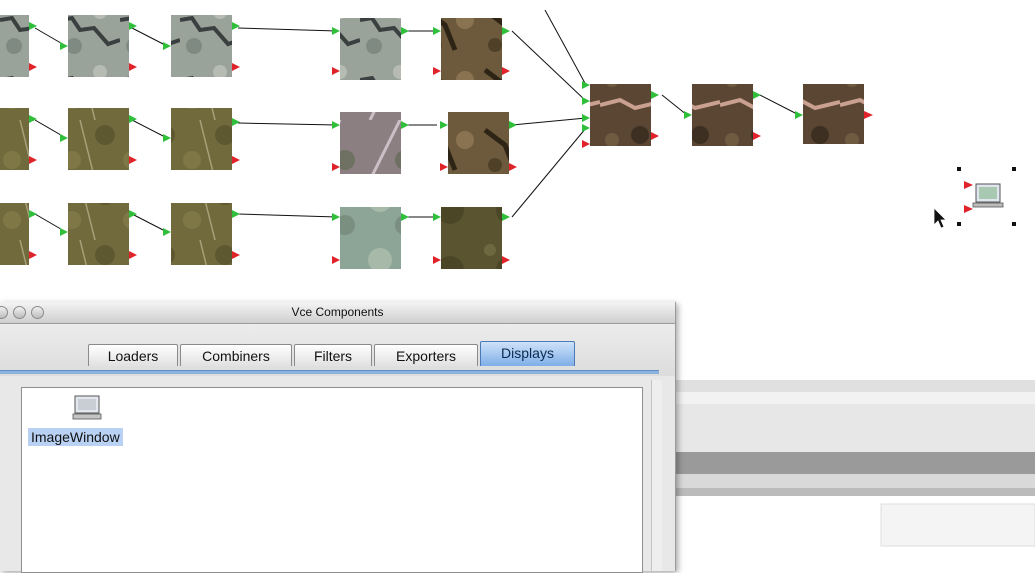 This screenshot has height=573, width=1035. What do you see at coordinates (527, 353) in the screenshot?
I see `tab-displays: Displays` at bounding box center [527, 353].